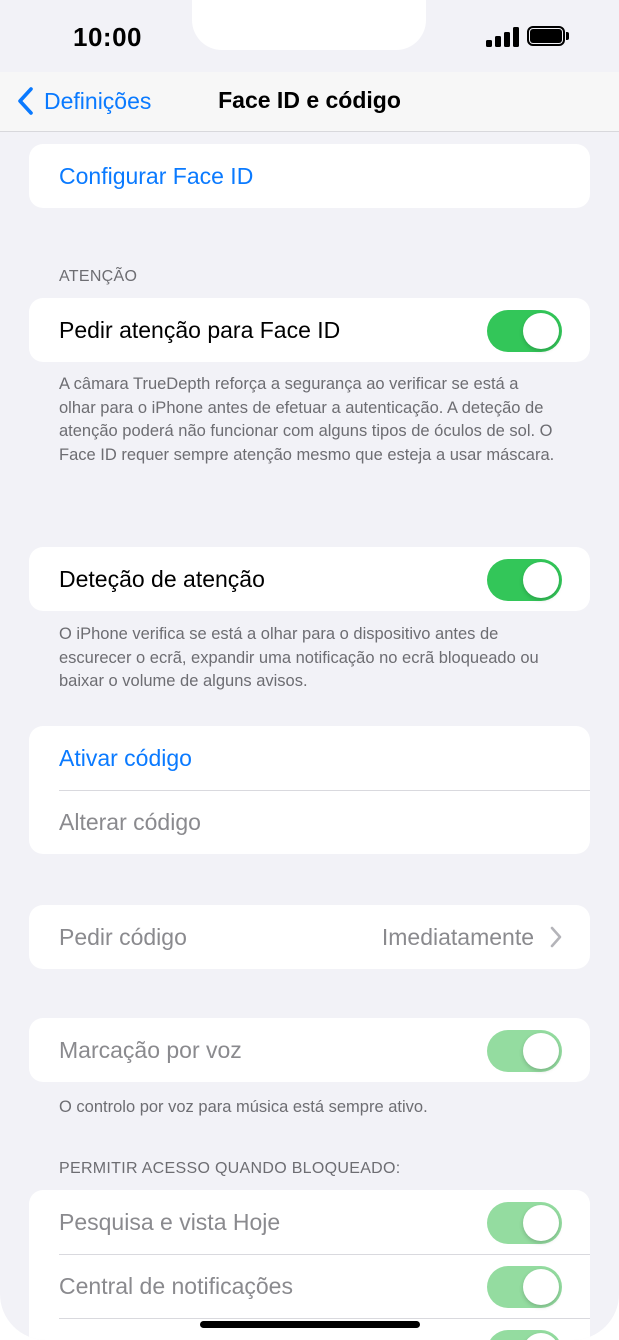 This screenshot has width=619, height=1340. I want to click on require-attention-row: Pedir atenção para Face ID, so click(309, 330).